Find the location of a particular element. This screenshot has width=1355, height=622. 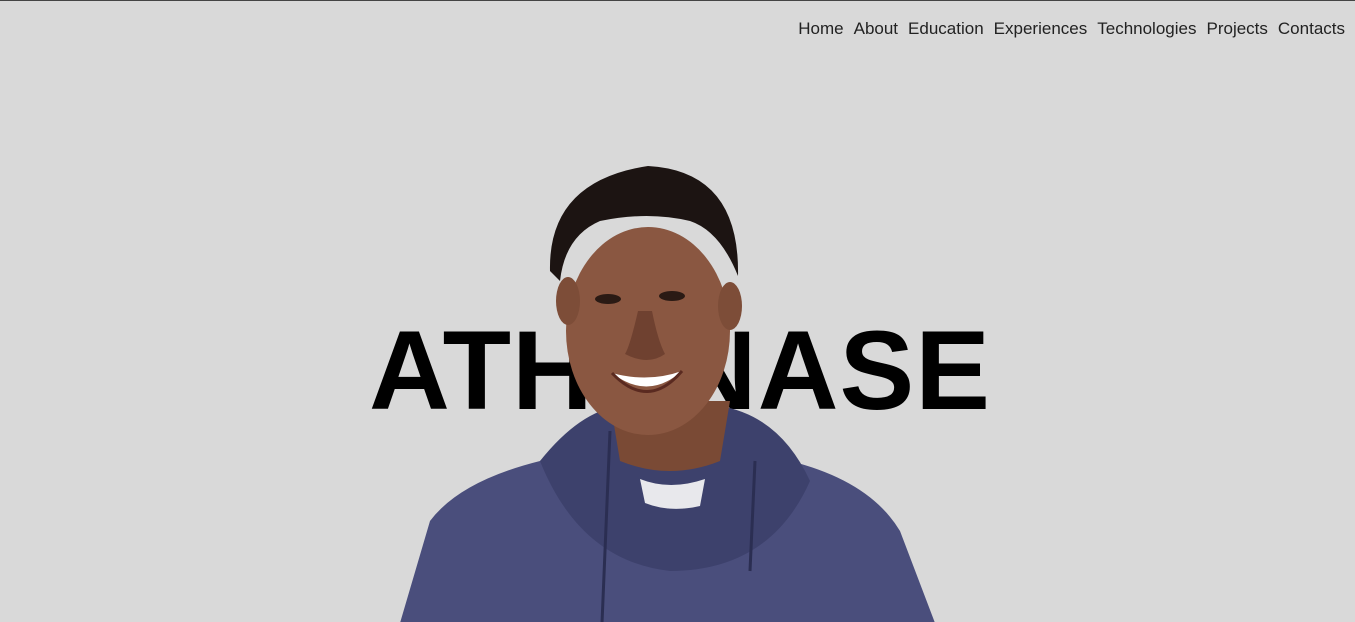

nav-technologies: Technologies is located at coordinates (1146, 29).